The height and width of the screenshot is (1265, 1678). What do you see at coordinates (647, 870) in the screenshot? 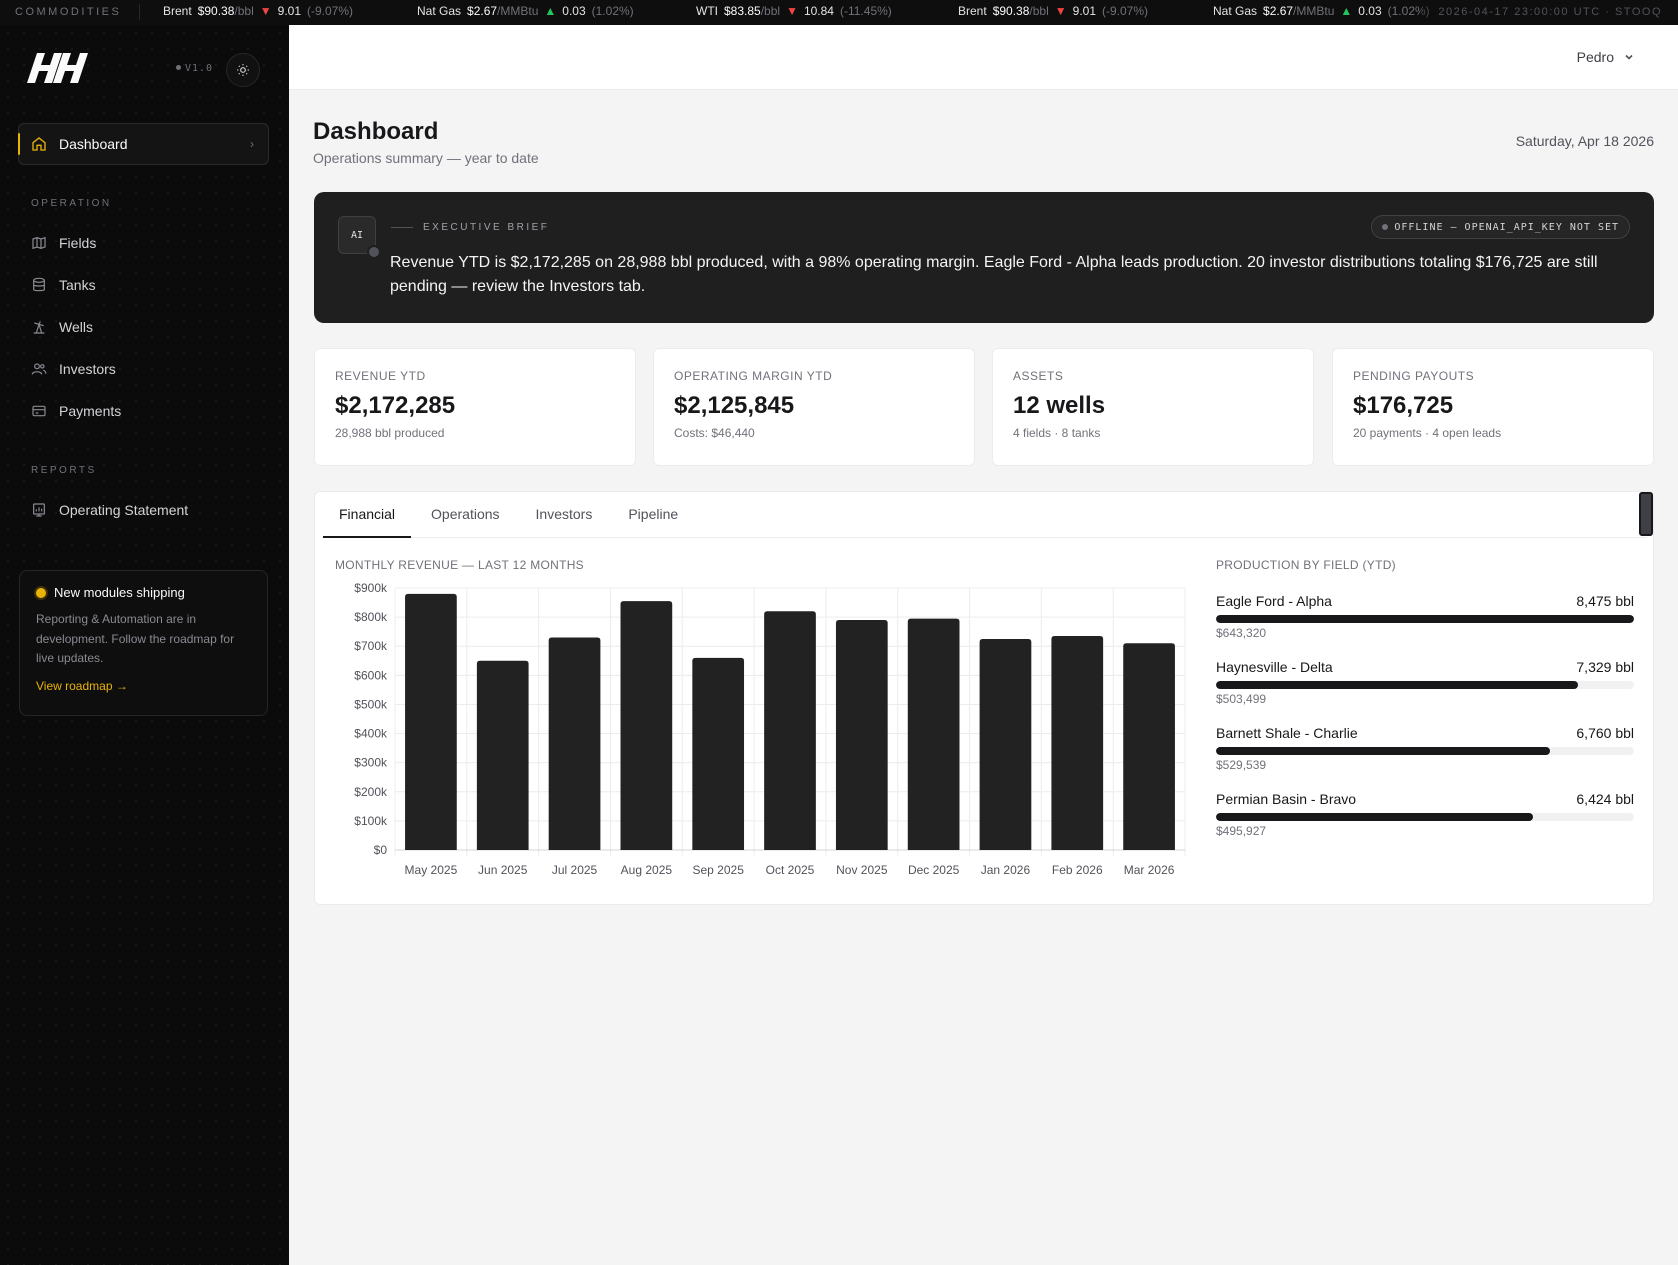
I see `x-tick-label: Aug 2025` at bounding box center [647, 870].